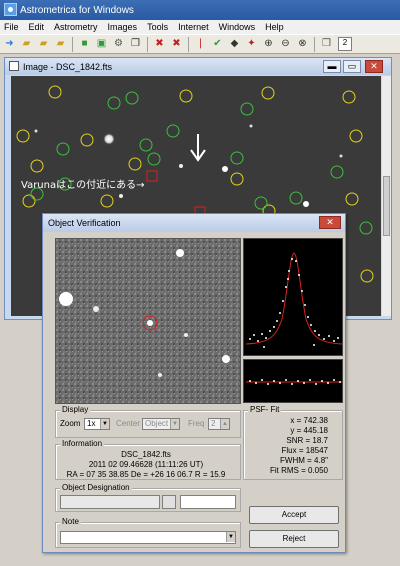 The height and width of the screenshot is (566, 400). I want to click on psf-profile-plot, so click(293, 297).